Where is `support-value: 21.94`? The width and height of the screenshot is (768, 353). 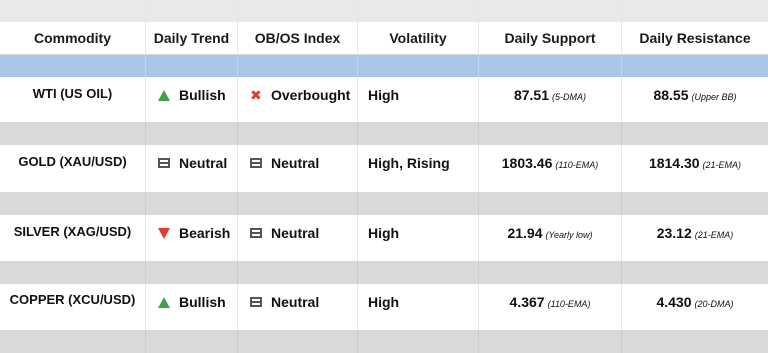 support-value: 21.94 is located at coordinates (525, 233).